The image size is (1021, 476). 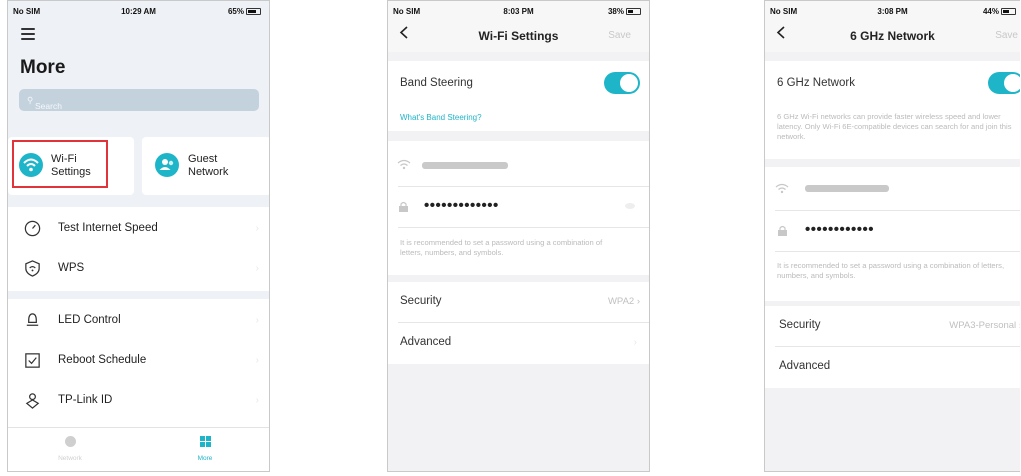 What do you see at coordinates (441, 117) in the screenshot?
I see `band-steering-help-link: What's Band Steering?` at bounding box center [441, 117].